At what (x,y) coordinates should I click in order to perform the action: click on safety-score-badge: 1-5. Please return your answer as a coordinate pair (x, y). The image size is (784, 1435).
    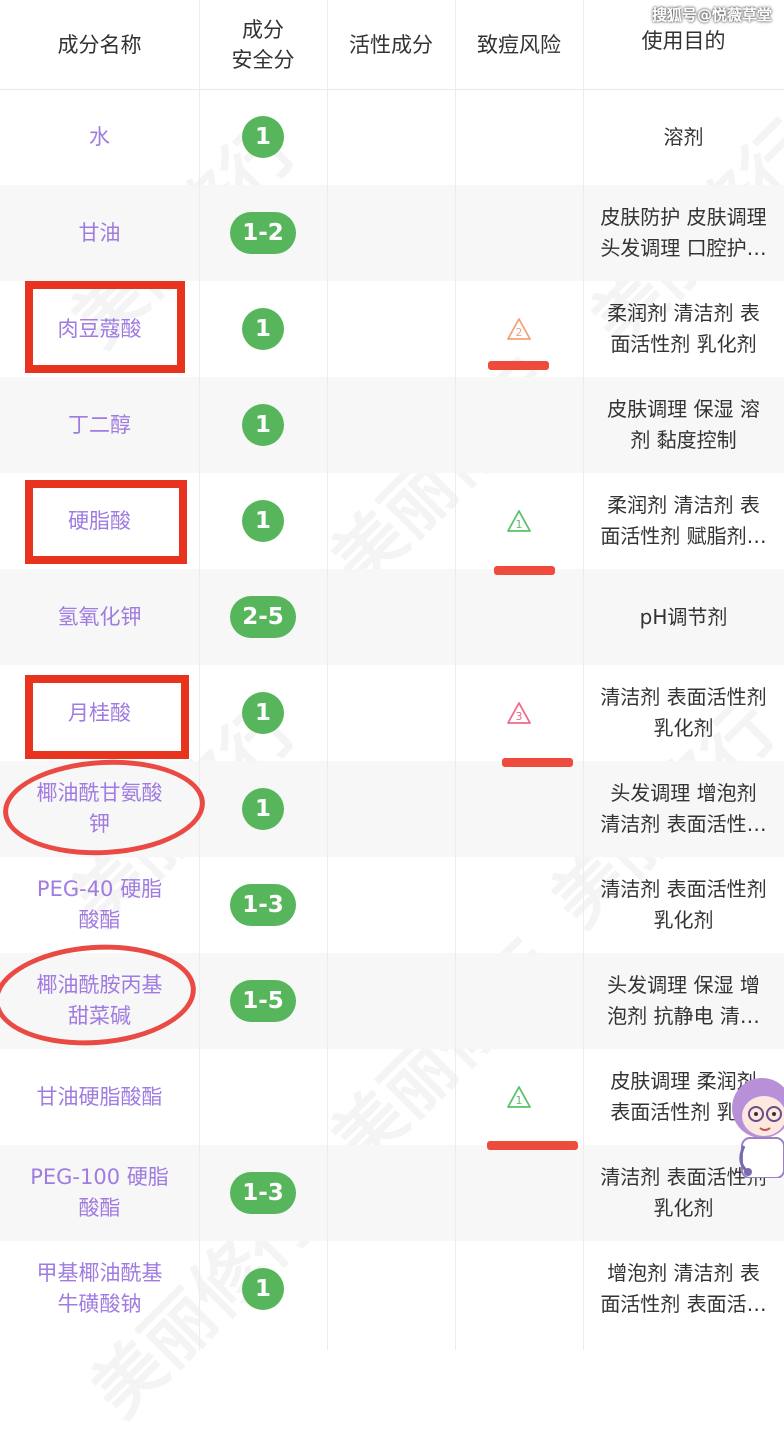
    Looking at the image, I should click on (263, 1001).